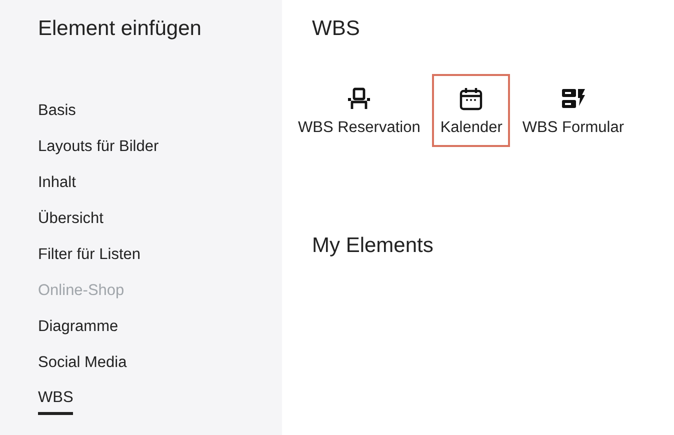 This screenshot has width=674, height=435. I want to click on panel-title: Element einfügen, so click(120, 29).